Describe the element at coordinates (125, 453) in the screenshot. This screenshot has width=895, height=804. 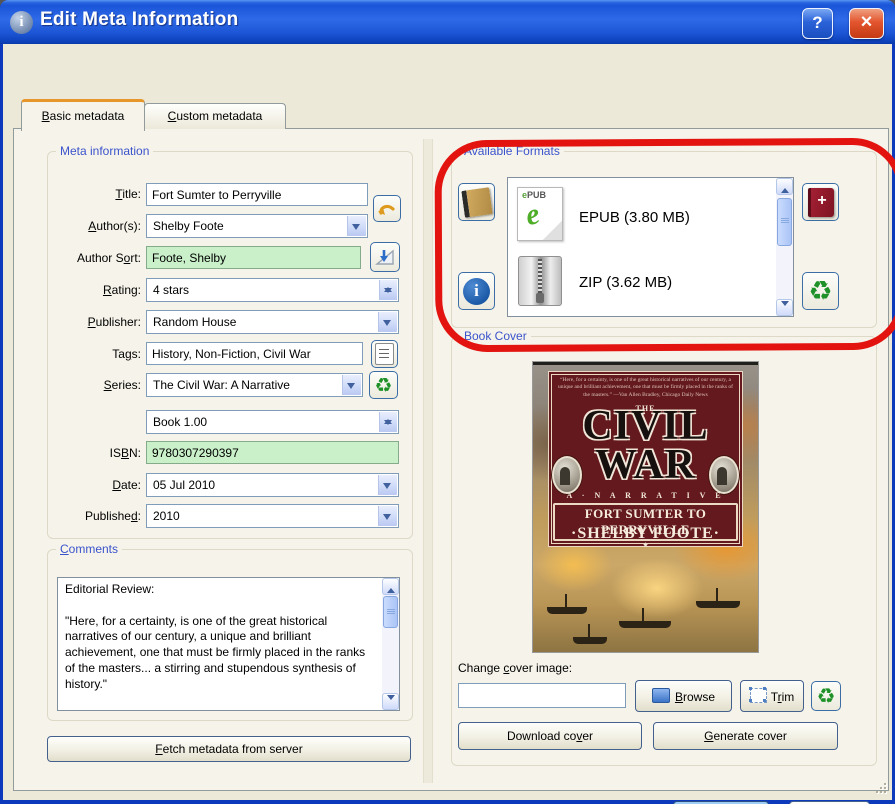
I see `isbn-label: ISBN:` at that location.